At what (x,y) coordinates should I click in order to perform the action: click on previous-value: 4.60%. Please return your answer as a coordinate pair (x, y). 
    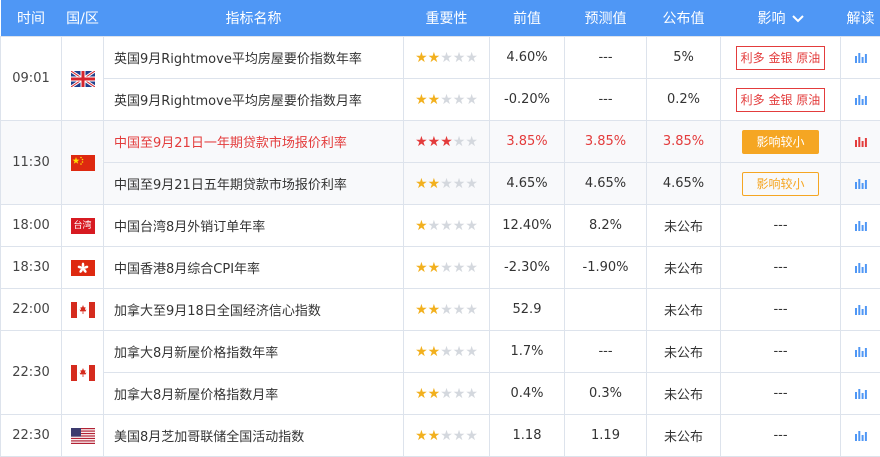
    Looking at the image, I should click on (527, 58).